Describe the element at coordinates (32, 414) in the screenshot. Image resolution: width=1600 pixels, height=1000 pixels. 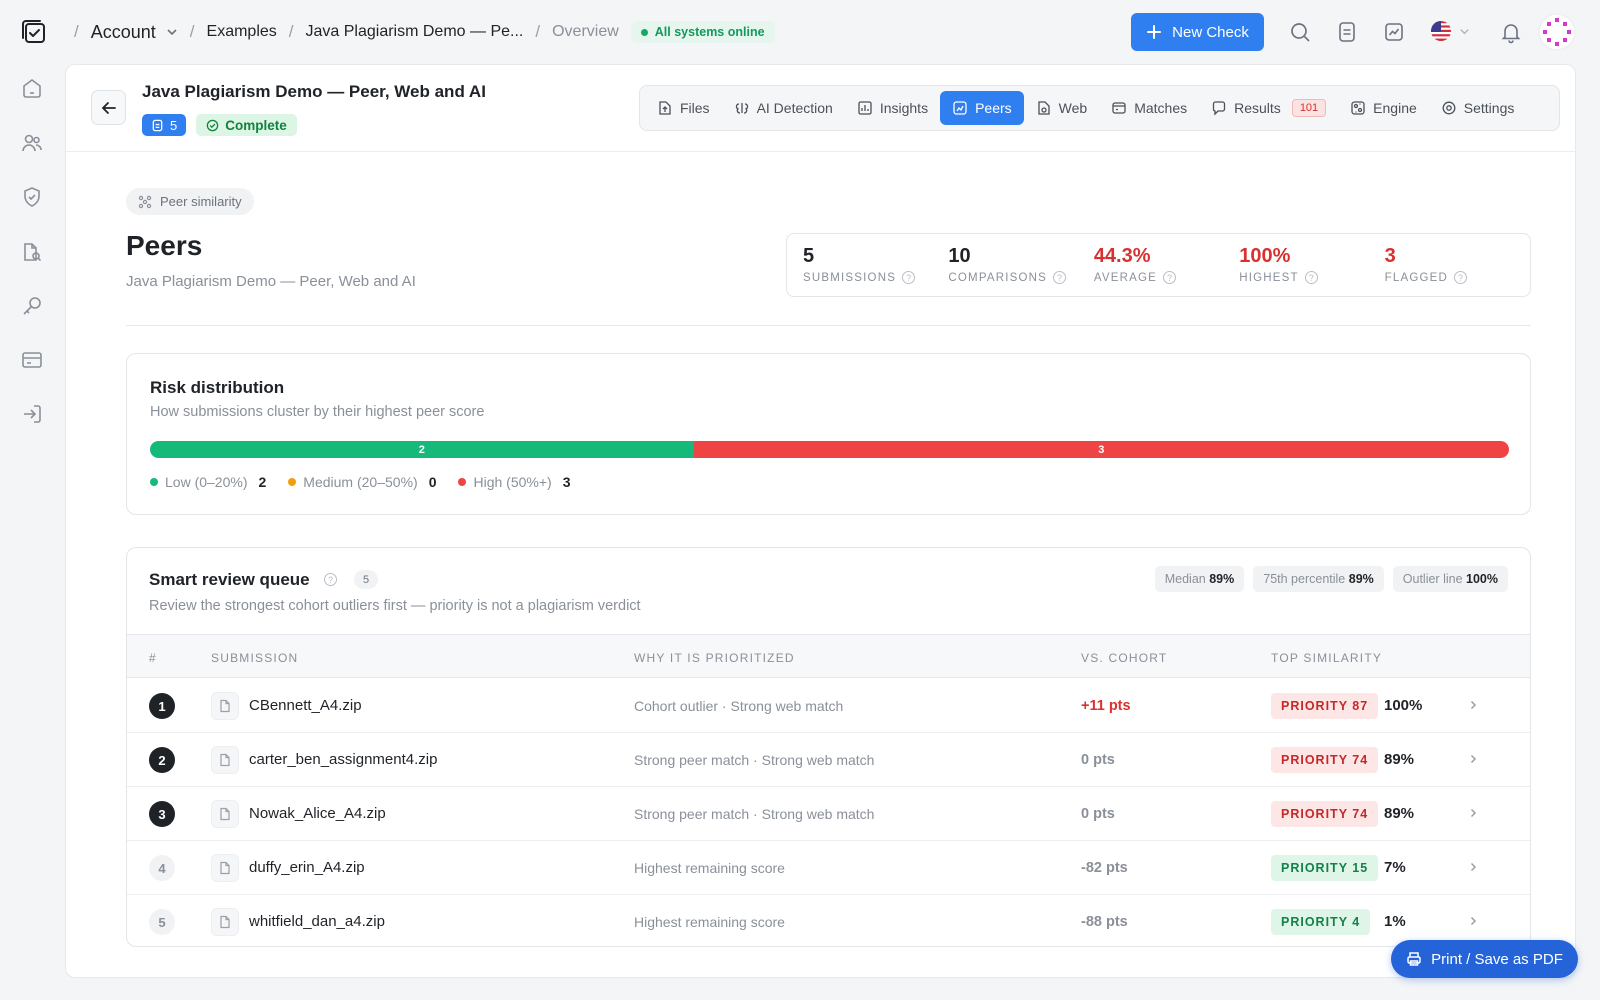
I see `login-icon` at that location.